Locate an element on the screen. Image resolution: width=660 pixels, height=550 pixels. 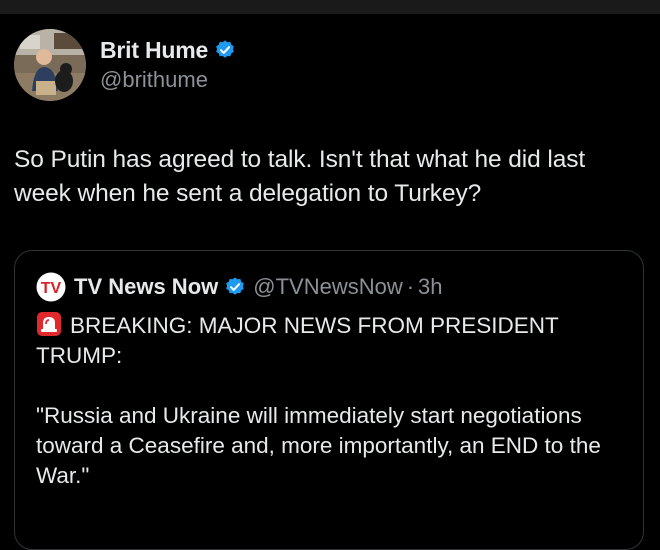
quoted-display-name: TV News Now is located at coordinates (146, 287).